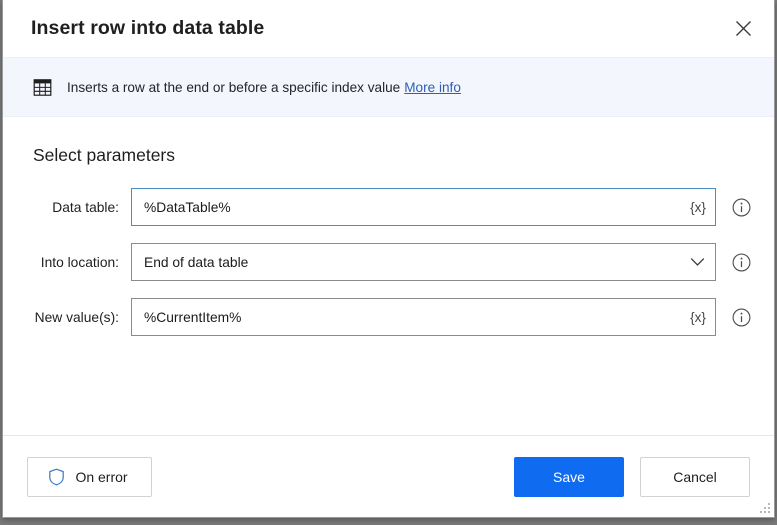 The width and height of the screenshot is (777, 525). Describe the element at coordinates (148, 28) in the screenshot. I see `dialog-title: Insert row into data table` at that location.